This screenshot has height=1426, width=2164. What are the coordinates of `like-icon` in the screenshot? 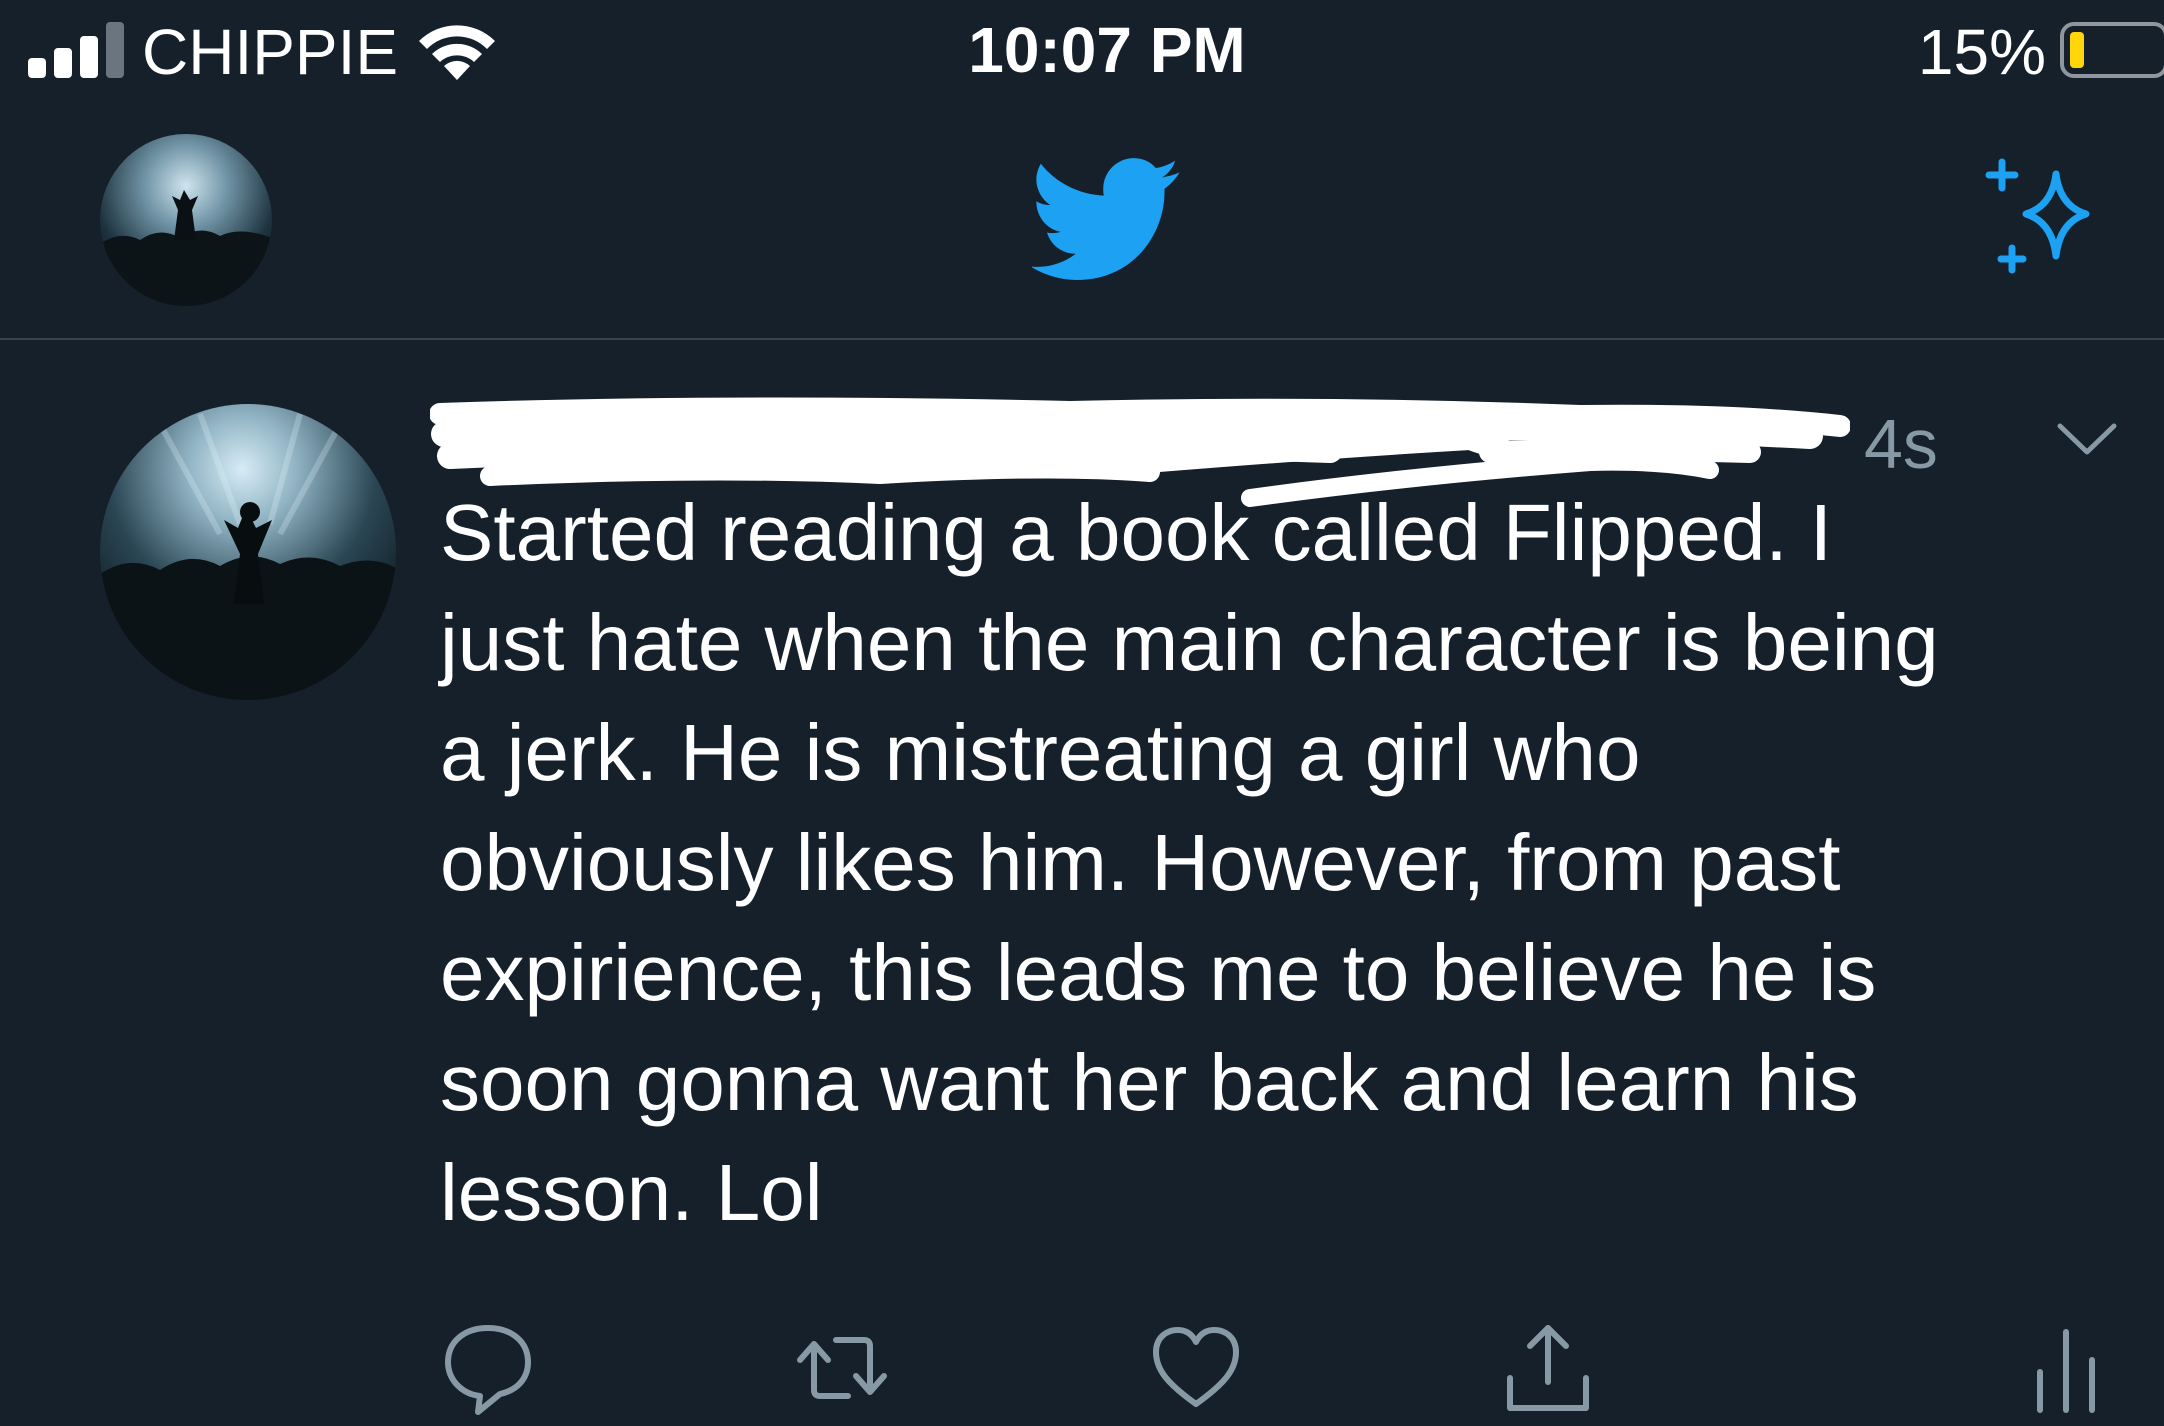 It's located at (1196, 1368).